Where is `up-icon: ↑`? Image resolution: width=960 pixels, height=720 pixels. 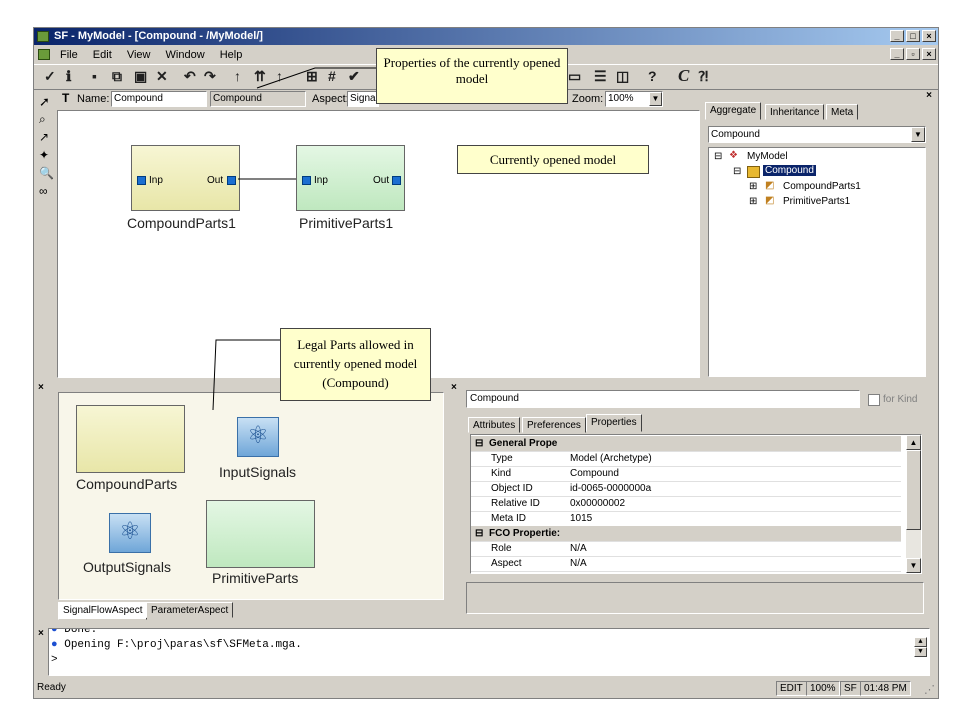
up-icon: ↑ is located at coordinates (237, 76).